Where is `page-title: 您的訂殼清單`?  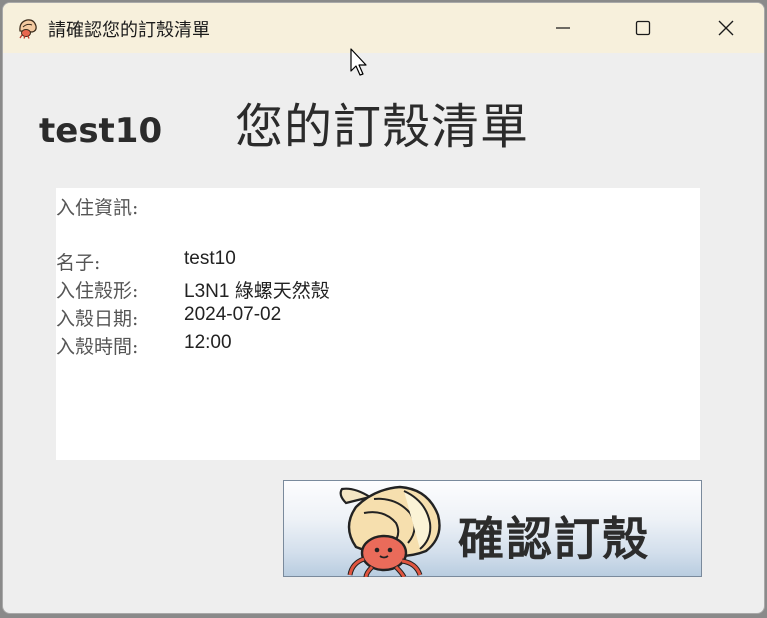 page-title: 您的訂殼清單 is located at coordinates (382, 127).